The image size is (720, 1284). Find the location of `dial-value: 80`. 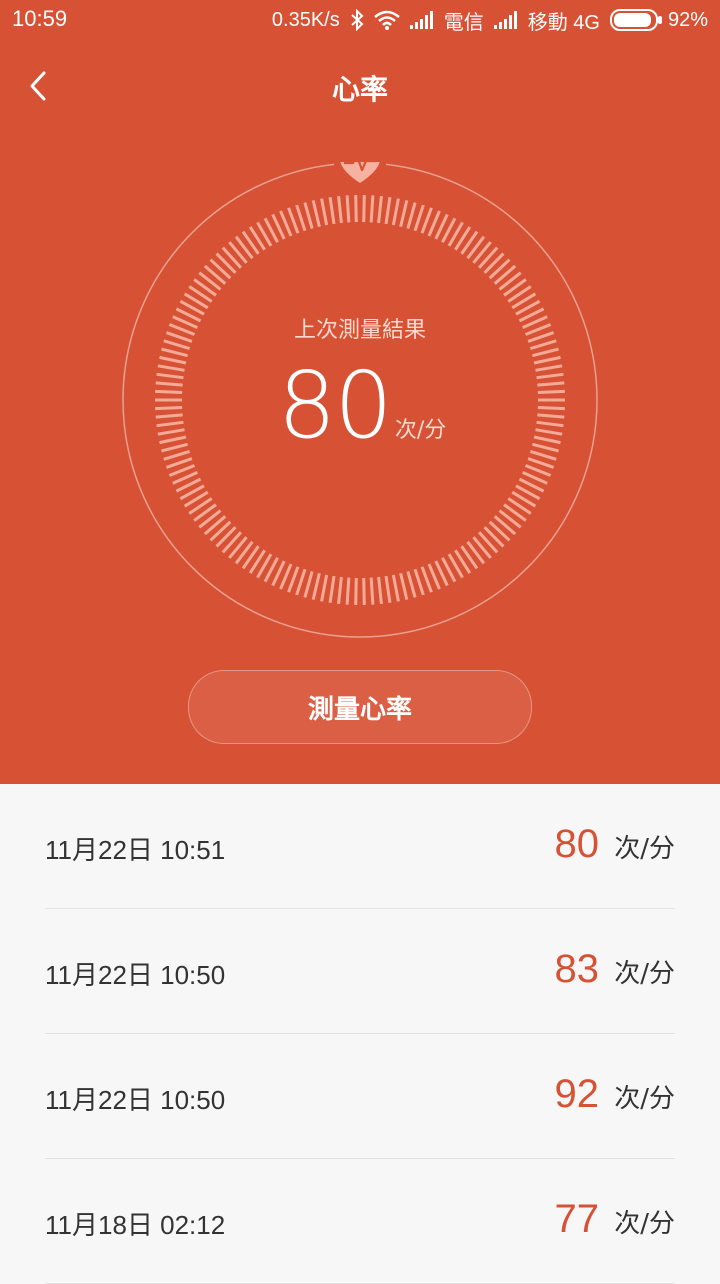

dial-value: 80 is located at coordinates (335, 405).